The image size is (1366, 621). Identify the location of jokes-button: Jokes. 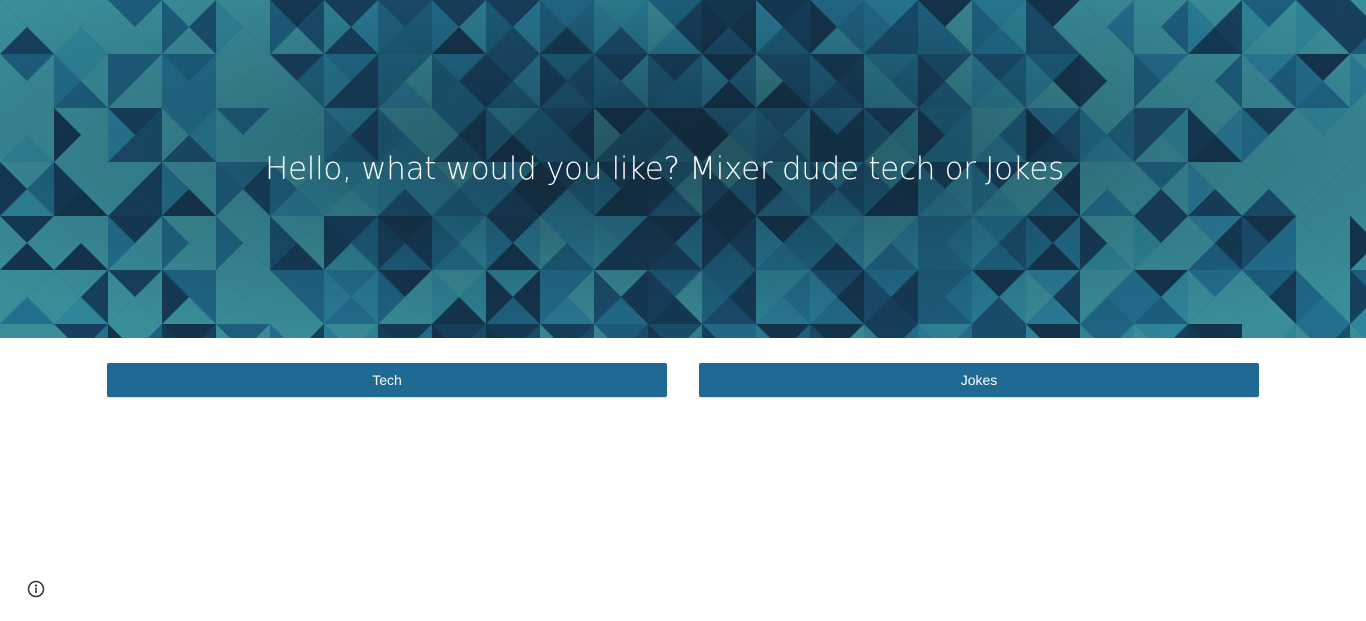
(979, 380).